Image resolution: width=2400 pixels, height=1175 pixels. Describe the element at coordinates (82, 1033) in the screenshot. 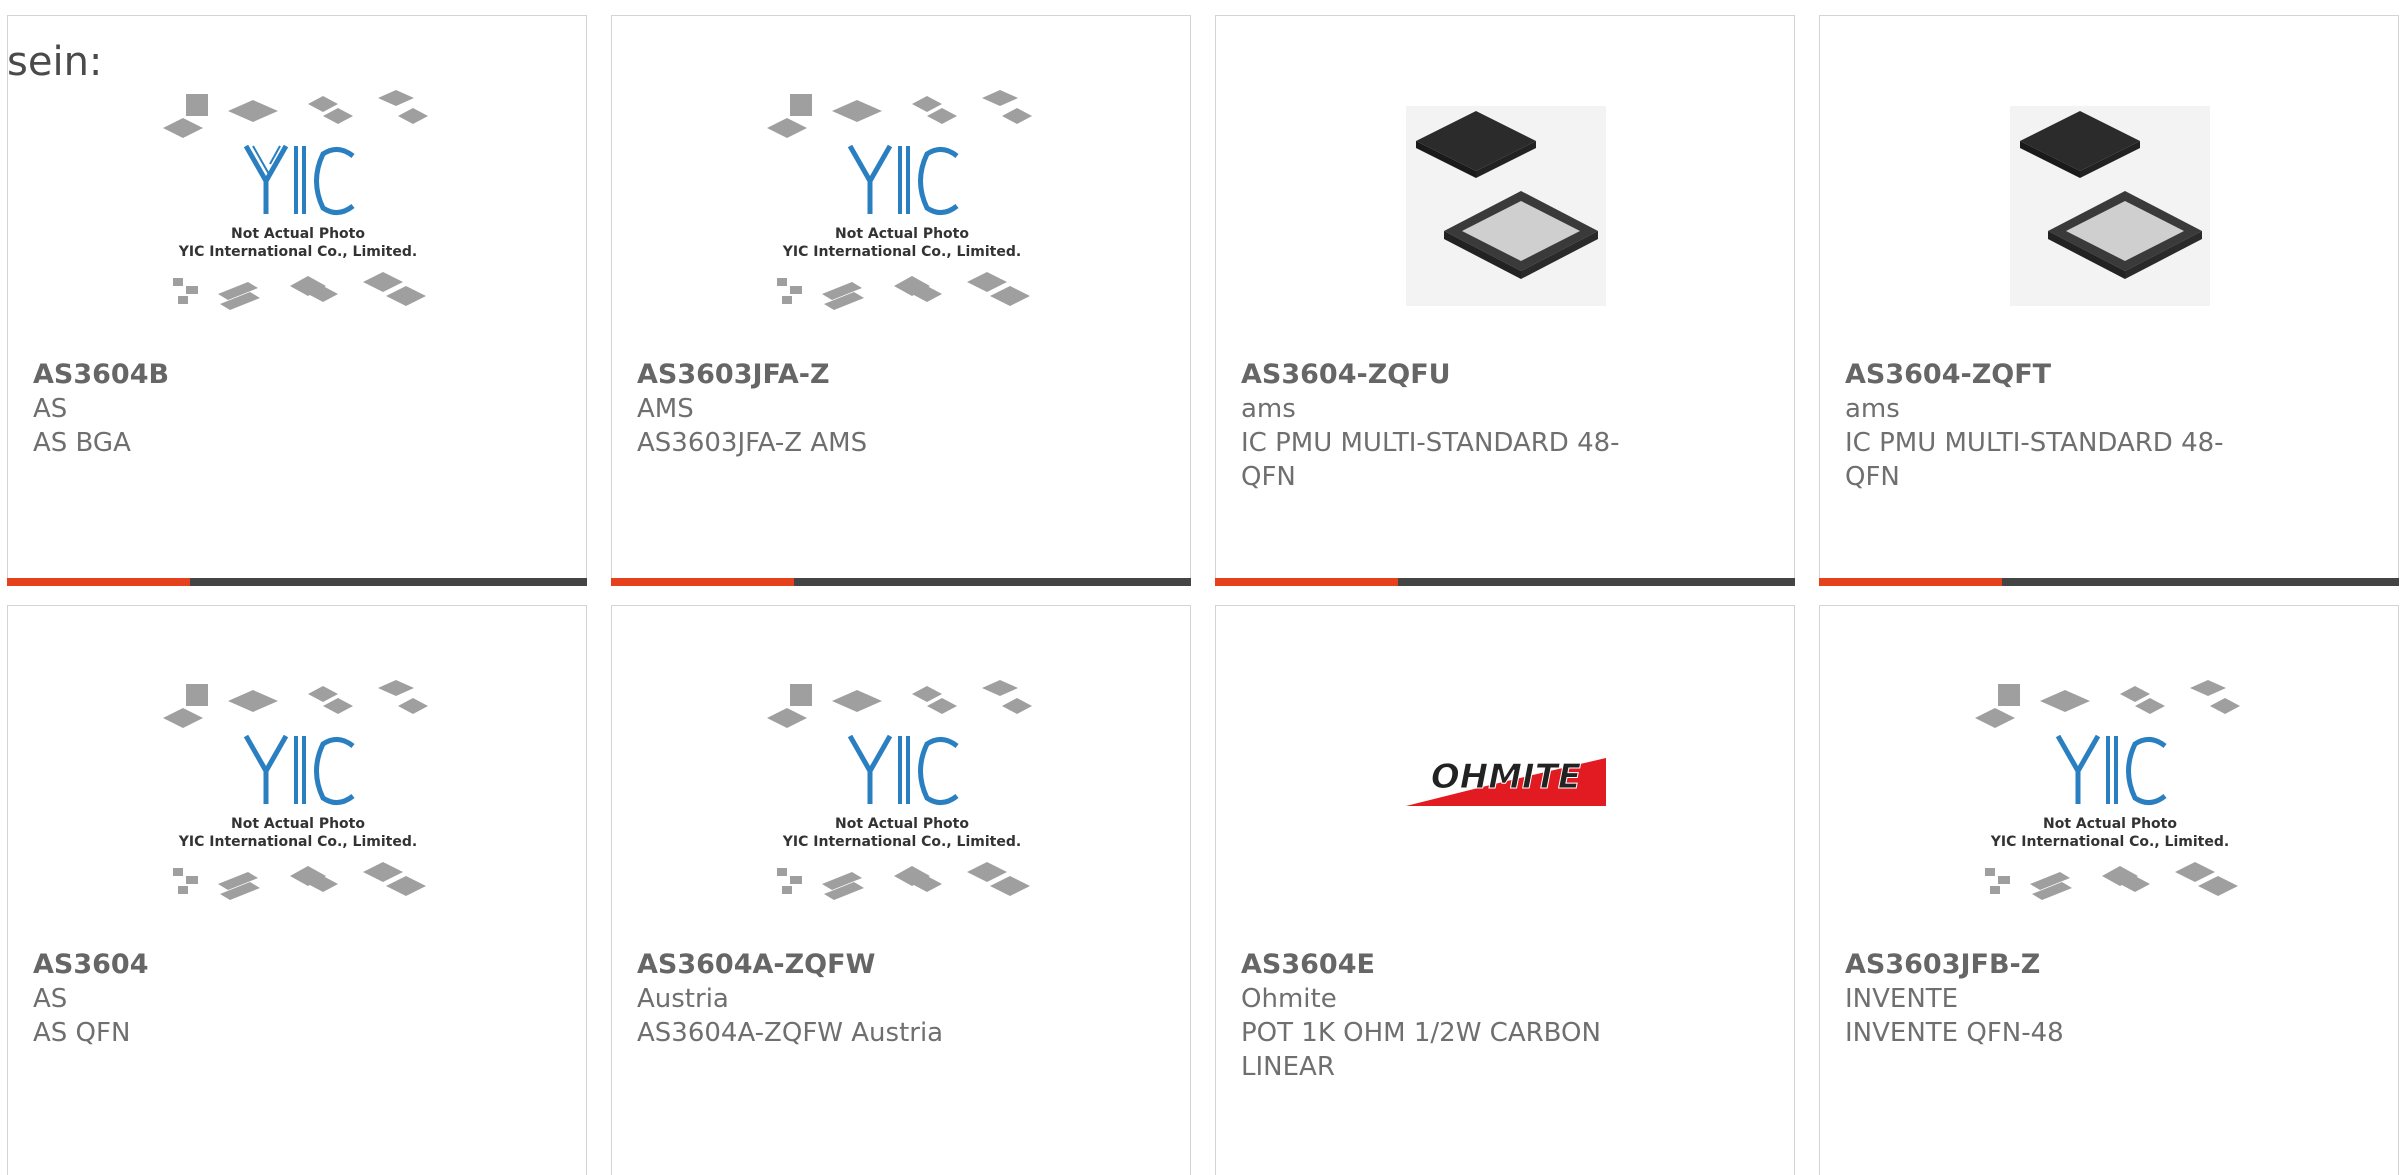

I see `description: AS QFN` at that location.